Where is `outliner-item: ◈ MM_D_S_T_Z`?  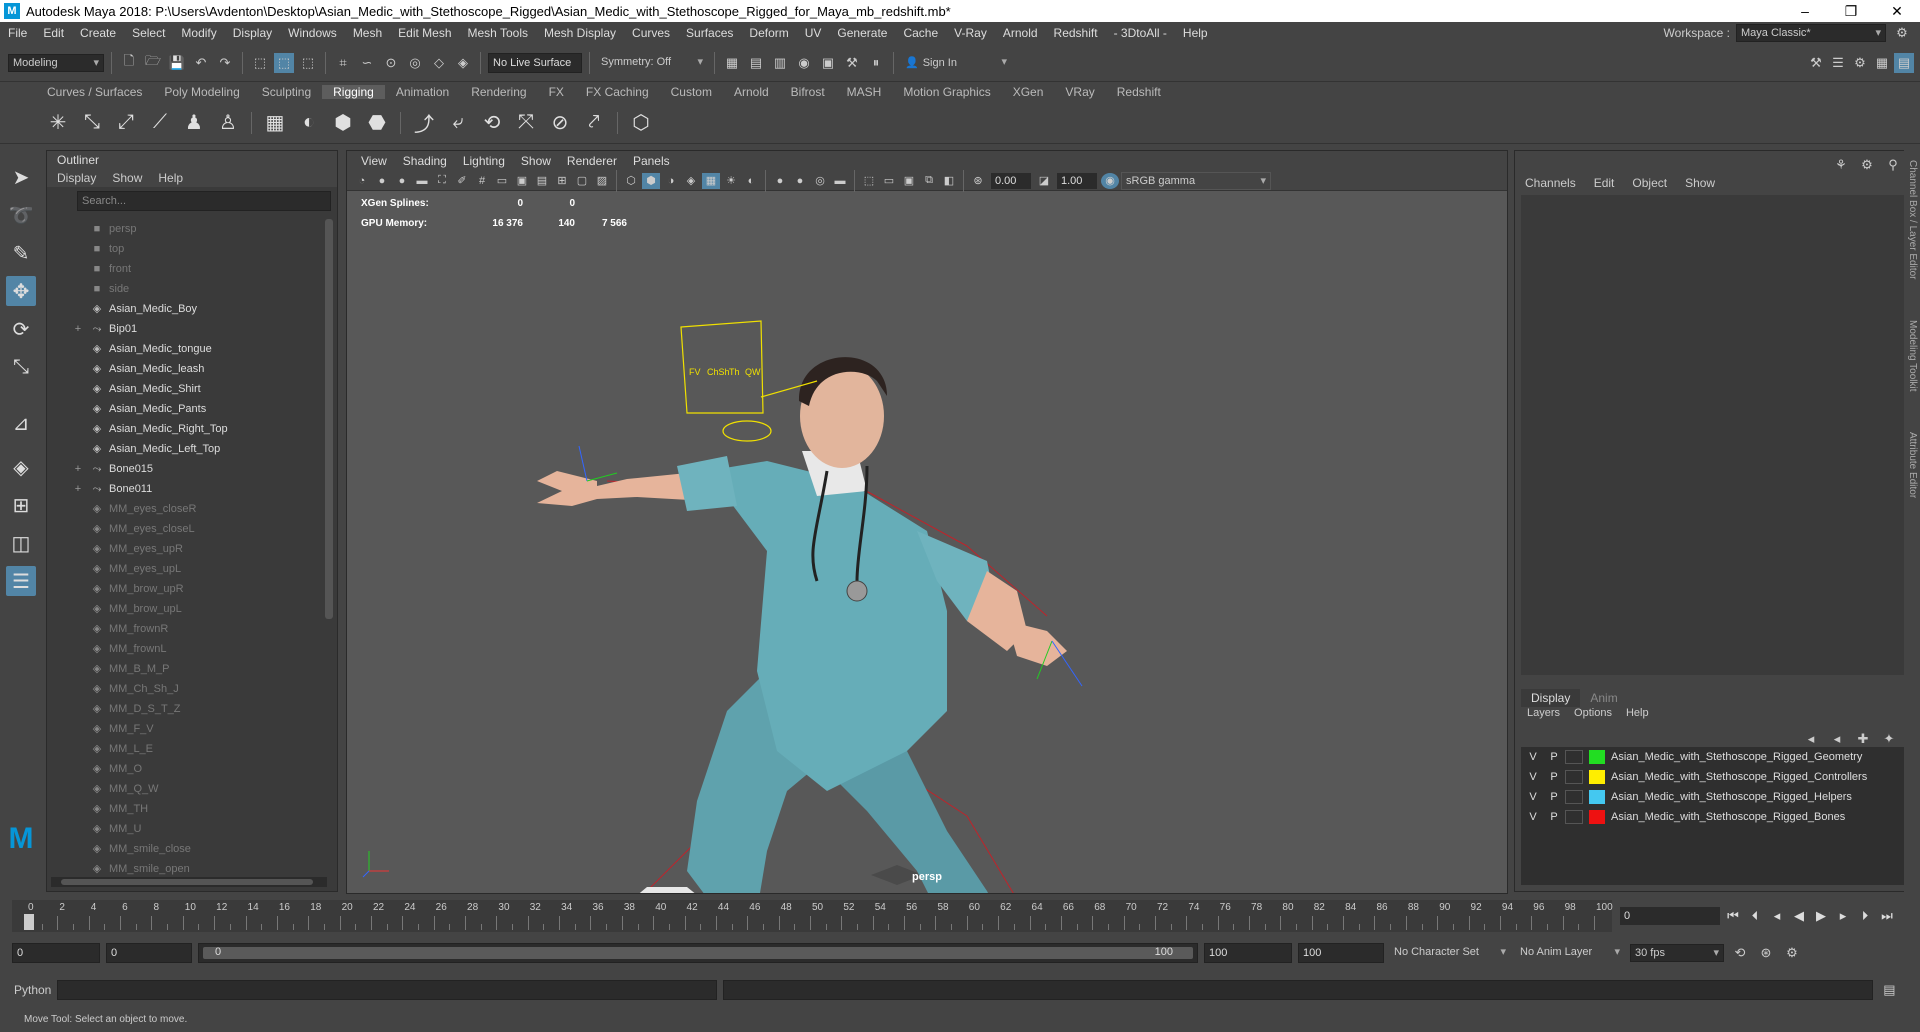 outliner-item: ◈ MM_D_S_T_Z is located at coordinates (187, 709).